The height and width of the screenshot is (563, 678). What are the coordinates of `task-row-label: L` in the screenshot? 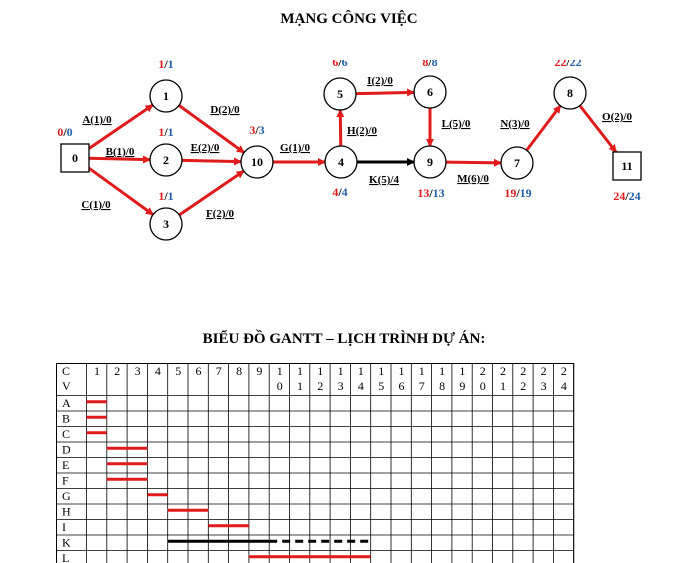 It's located at (65, 557).